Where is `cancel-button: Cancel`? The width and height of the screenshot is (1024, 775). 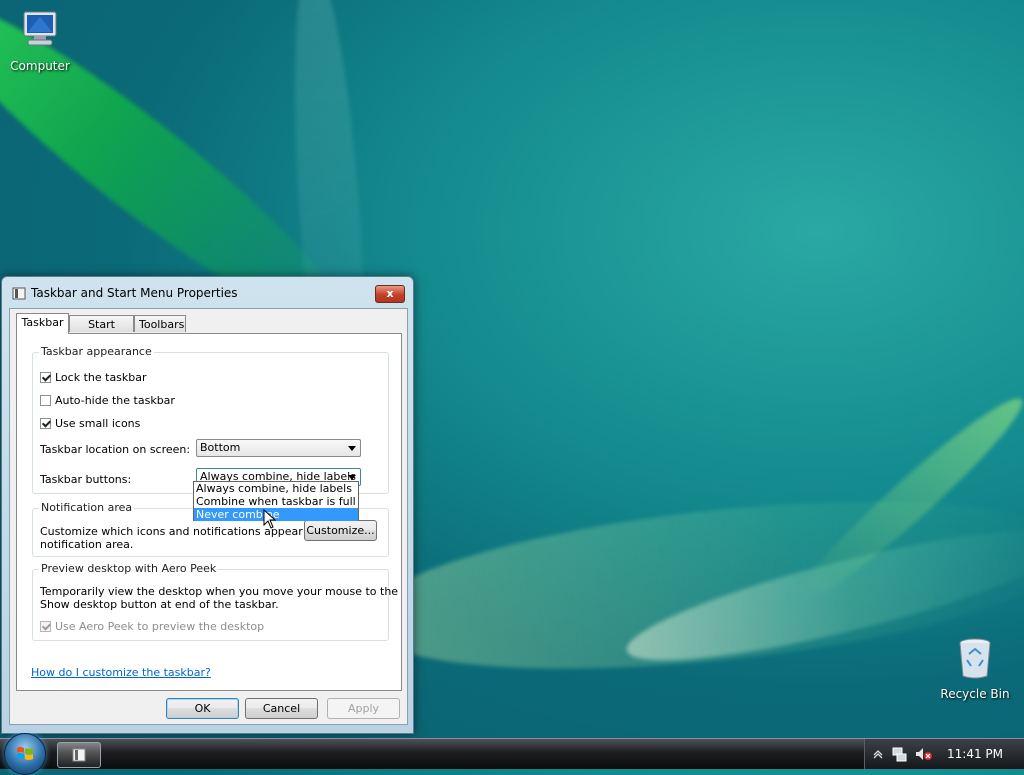
cancel-button: Cancel is located at coordinates (281, 708).